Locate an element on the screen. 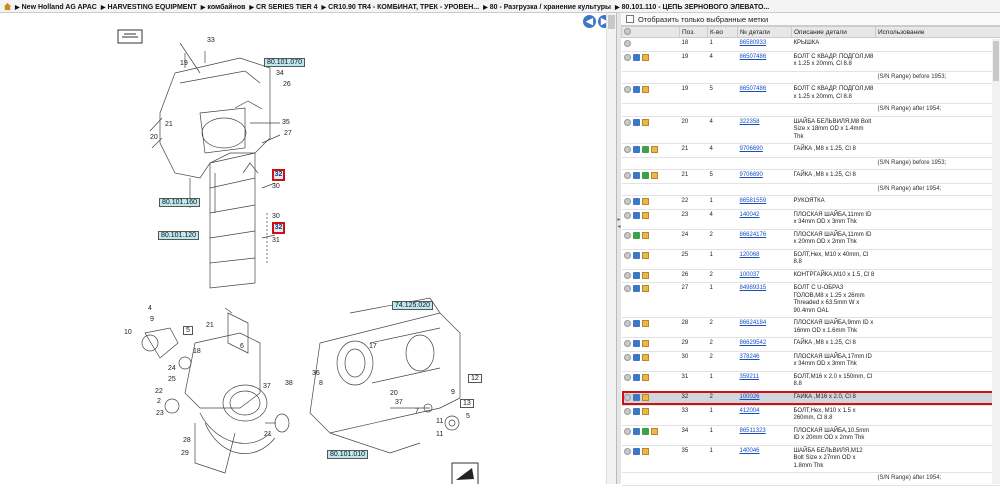 This screenshot has height=486, width=1000. breadcrumb-item: ▶New Holland AG APAC is located at coordinates (56, 7).